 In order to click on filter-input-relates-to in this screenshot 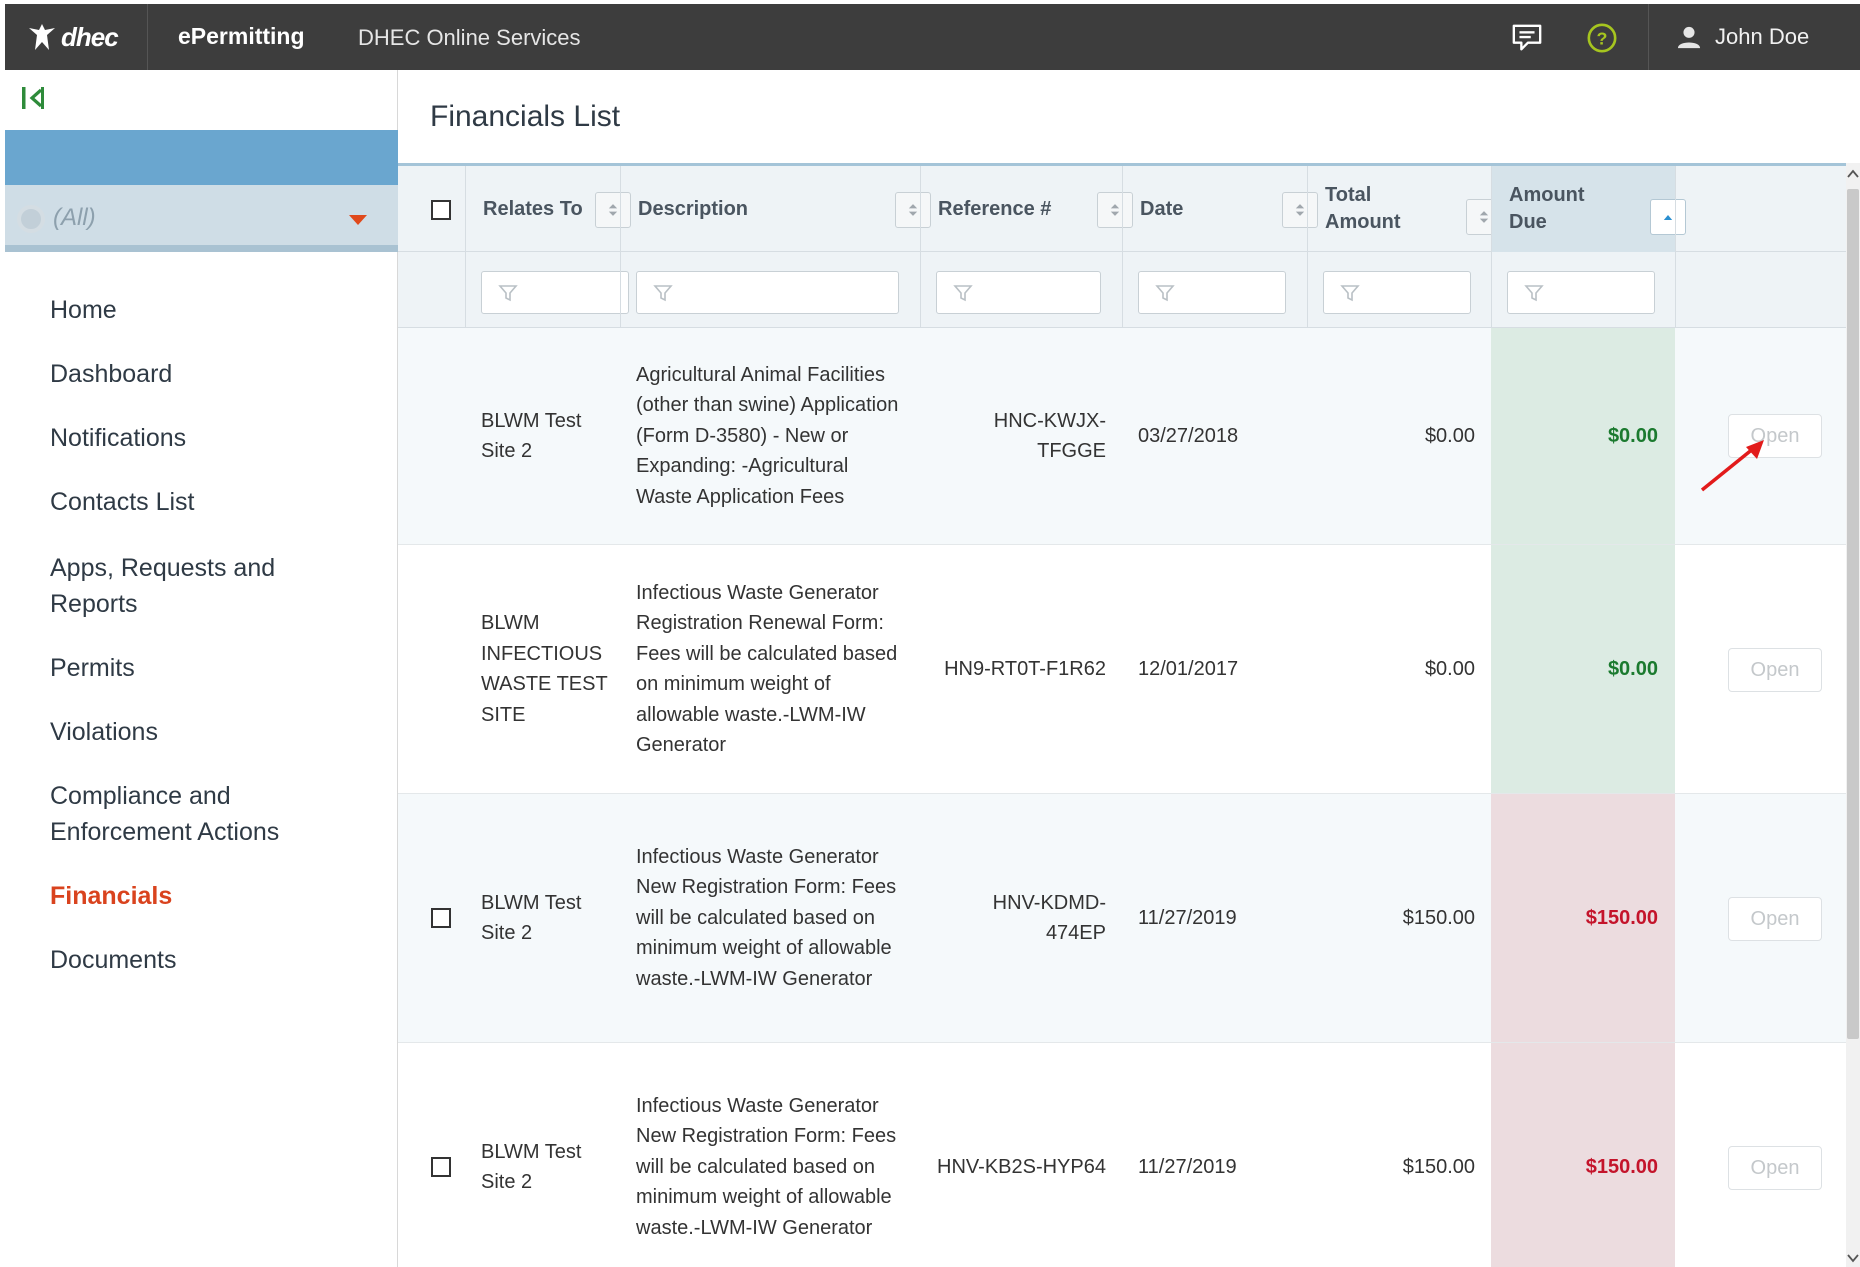, I will do `click(555, 292)`.